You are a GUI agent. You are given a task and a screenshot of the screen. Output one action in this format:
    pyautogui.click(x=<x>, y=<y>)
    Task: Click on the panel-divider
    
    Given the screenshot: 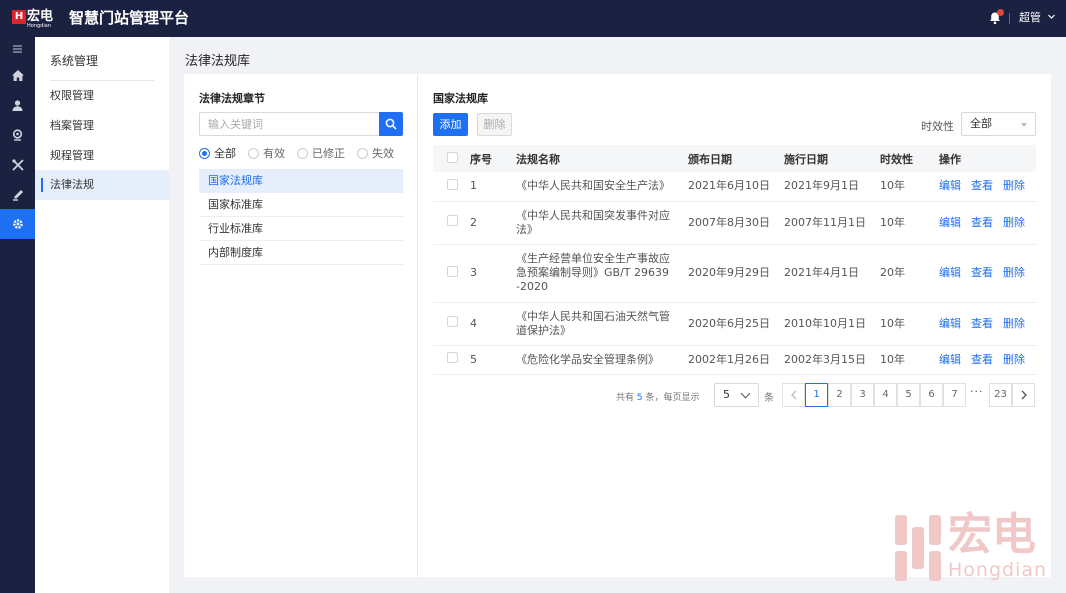 What is the action you would take?
    pyautogui.click(x=417, y=325)
    